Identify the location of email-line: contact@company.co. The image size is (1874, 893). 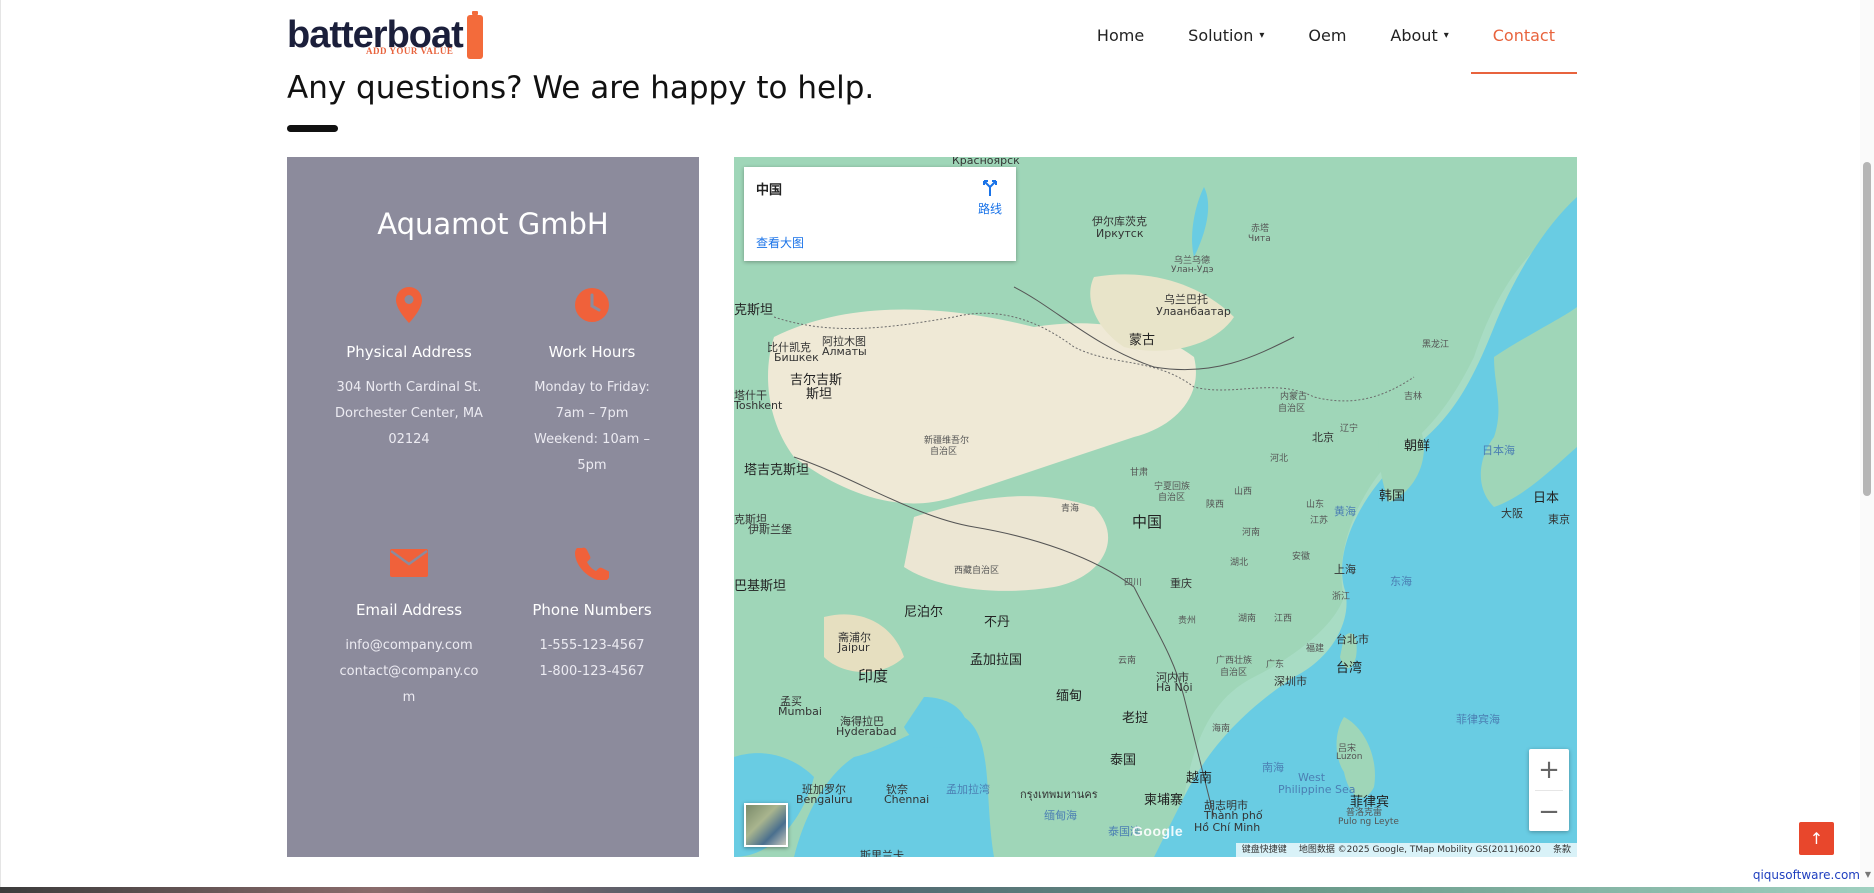
(409, 672).